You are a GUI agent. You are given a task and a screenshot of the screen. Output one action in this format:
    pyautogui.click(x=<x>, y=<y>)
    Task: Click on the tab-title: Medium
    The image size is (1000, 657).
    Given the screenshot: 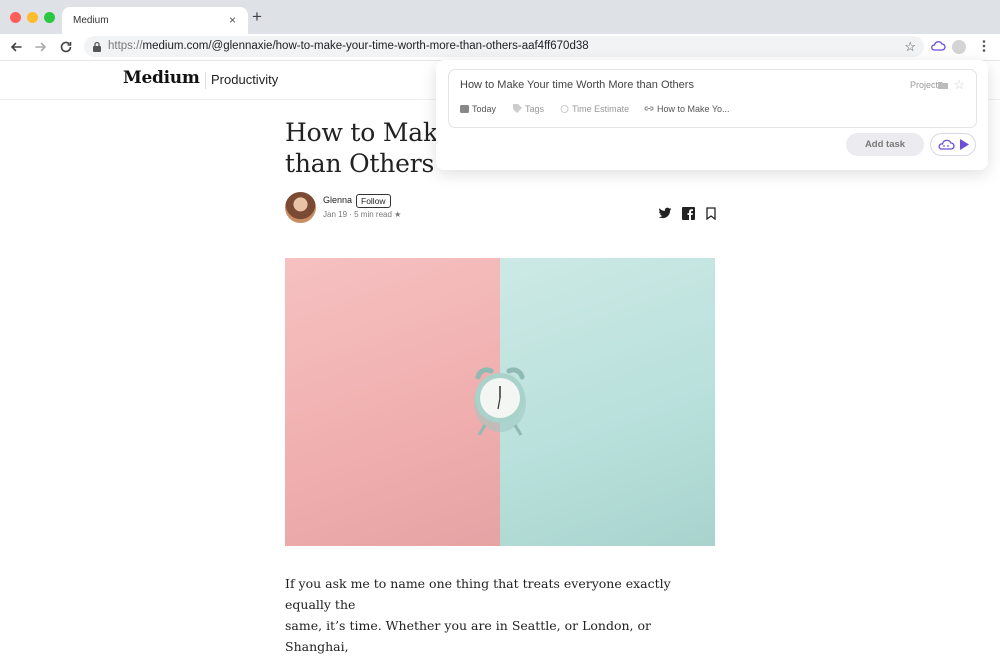 What is the action you would take?
    pyautogui.click(x=91, y=20)
    